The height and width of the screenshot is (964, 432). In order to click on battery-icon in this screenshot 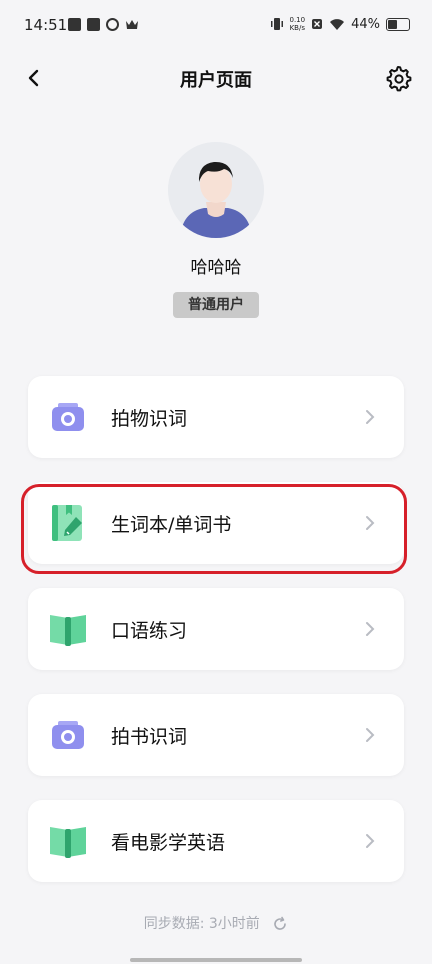, I will do `click(398, 24)`.